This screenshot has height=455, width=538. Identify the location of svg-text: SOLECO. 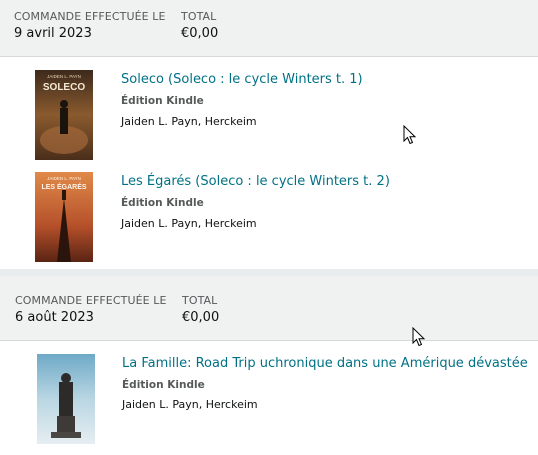
(64, 87).